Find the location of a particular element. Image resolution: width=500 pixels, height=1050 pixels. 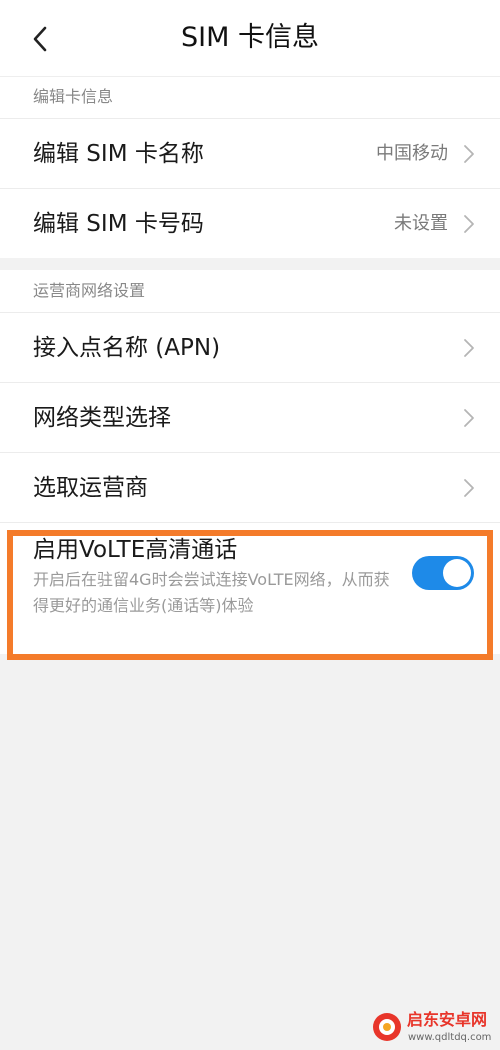

top-bar: SIM 卡信息 is located at coordinates (250, 38).